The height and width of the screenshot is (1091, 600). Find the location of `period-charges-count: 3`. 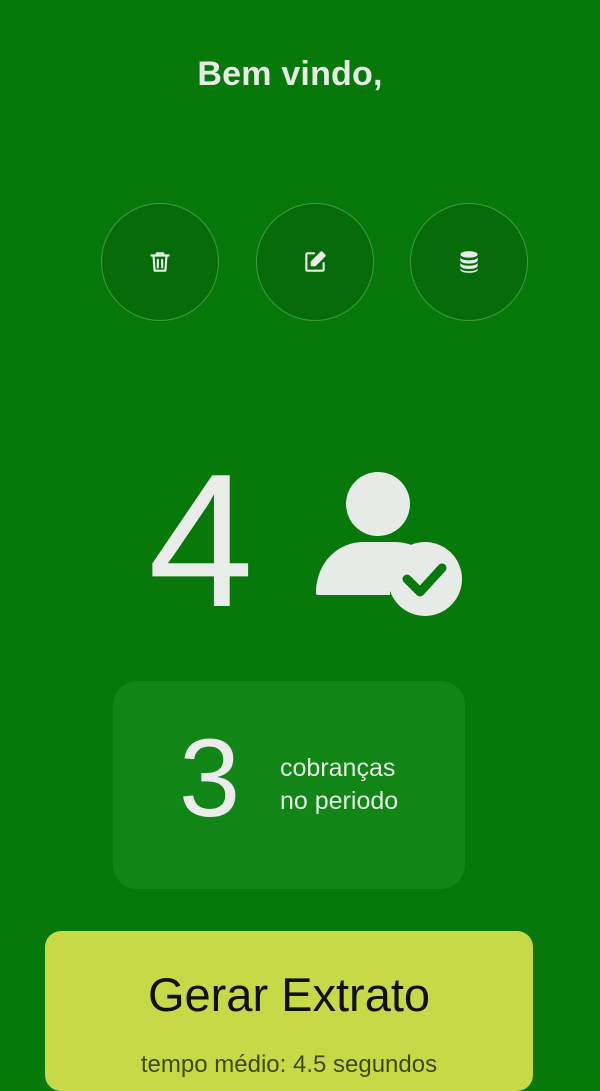

period-charges-count: 3 is located at coordinates (210, 778).